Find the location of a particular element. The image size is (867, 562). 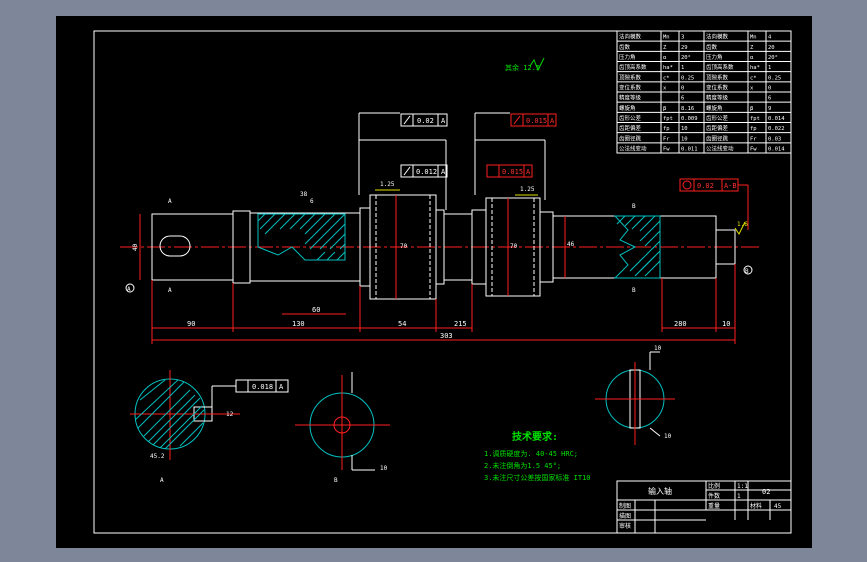

svg-text: 1 is located at coordinates (739, 496).